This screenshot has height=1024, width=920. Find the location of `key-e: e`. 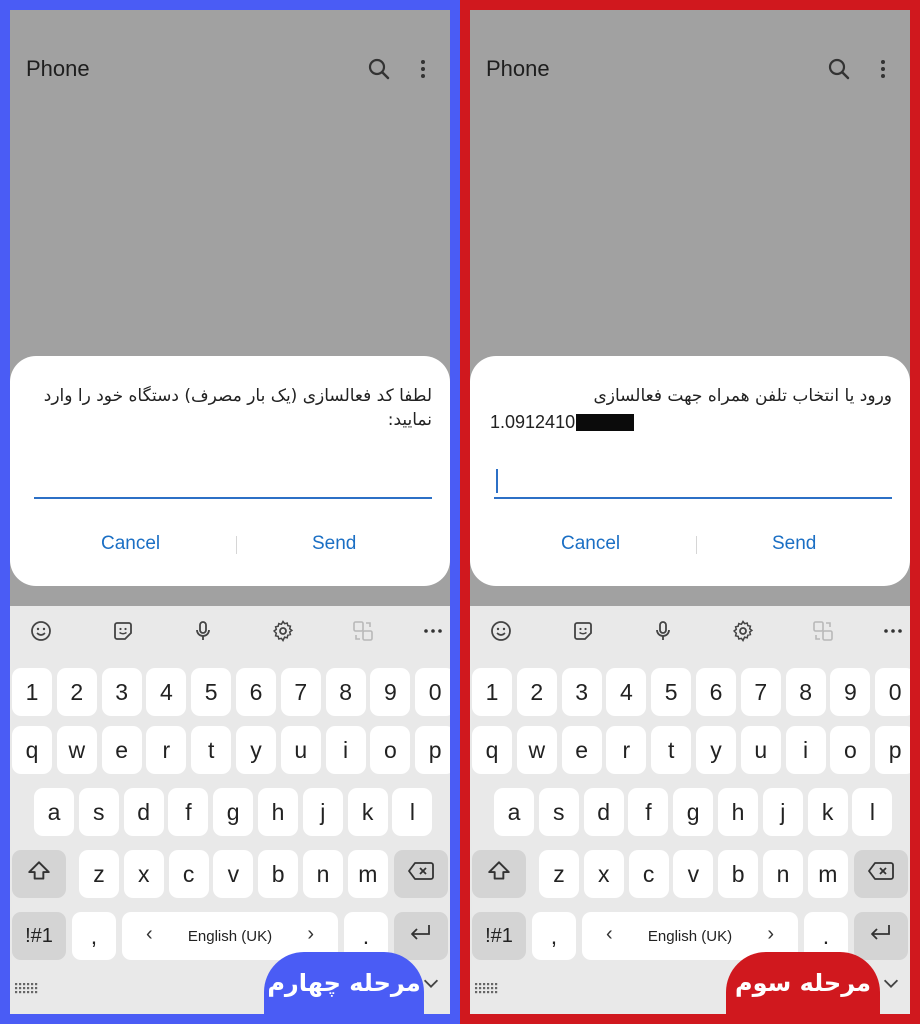

key-e: e is located at coordinates (581, 750).